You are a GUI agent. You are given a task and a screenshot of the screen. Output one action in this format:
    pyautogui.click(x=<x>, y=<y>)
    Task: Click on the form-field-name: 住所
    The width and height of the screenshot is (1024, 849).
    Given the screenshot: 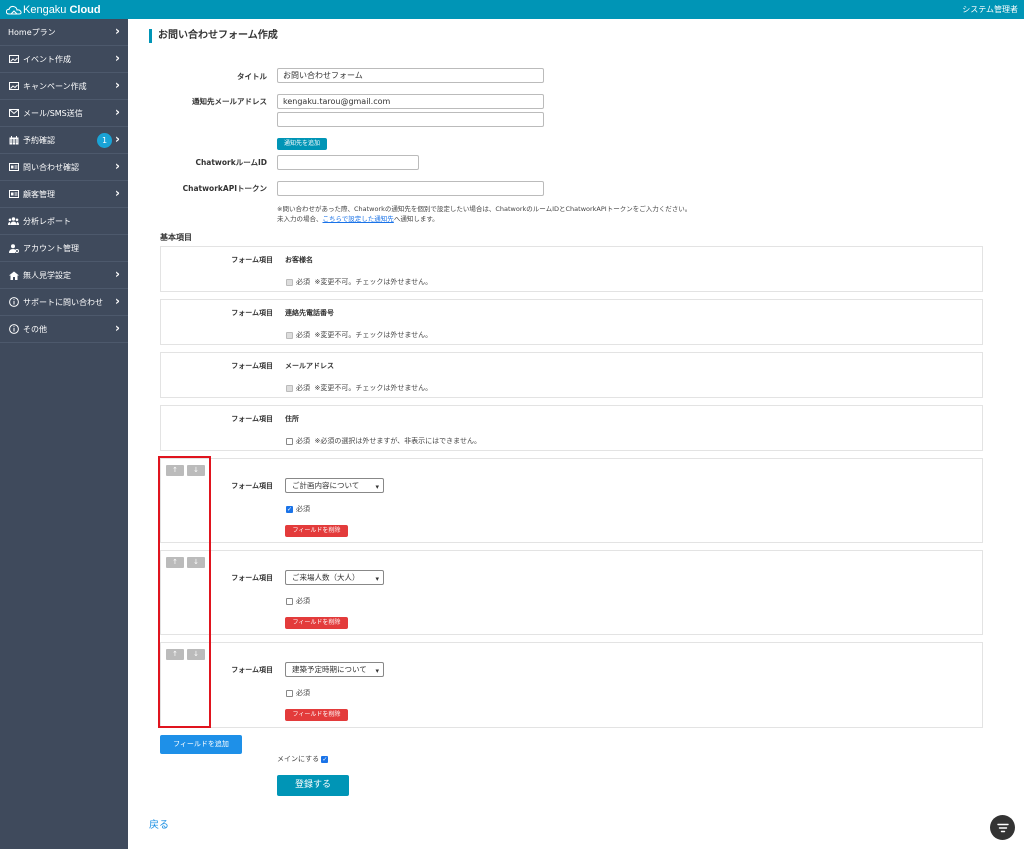 What is the action you would take?
    pyautogui.click(x=292, y=419)
    